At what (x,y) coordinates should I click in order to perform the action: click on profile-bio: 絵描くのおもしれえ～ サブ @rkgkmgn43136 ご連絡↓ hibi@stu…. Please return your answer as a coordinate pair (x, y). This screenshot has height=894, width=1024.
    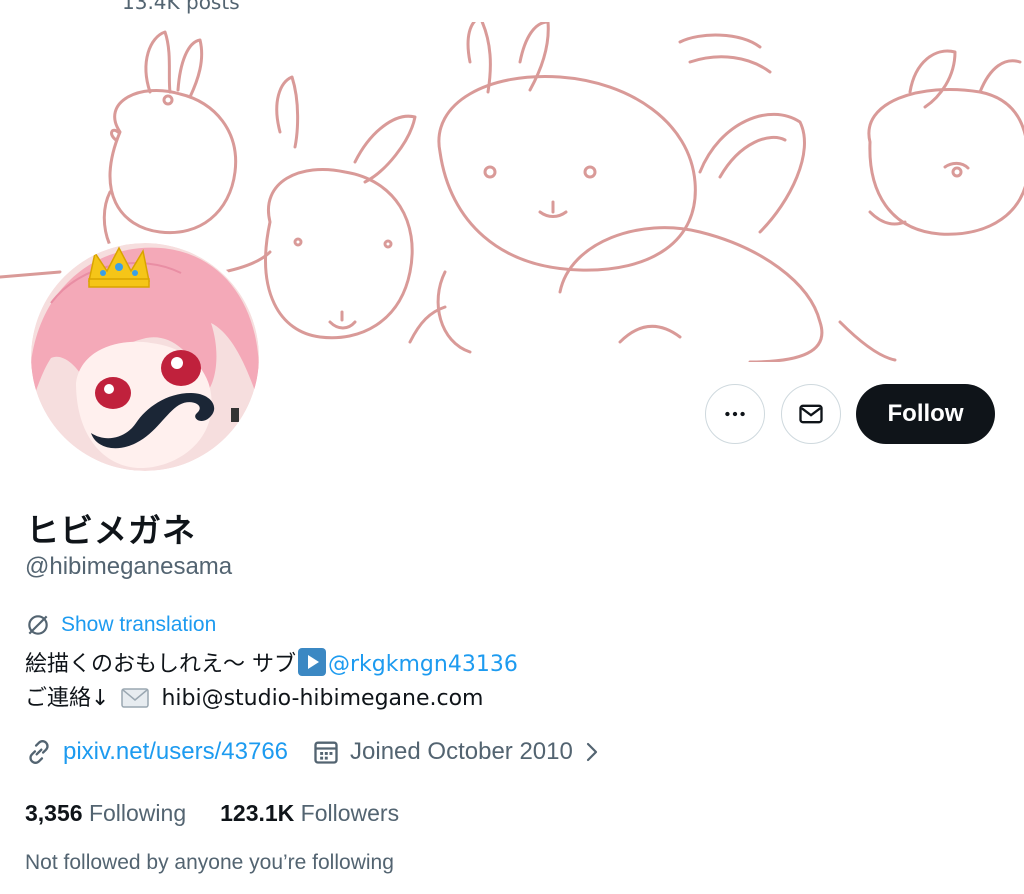
    Looking at the image, I should click on (271, 682).